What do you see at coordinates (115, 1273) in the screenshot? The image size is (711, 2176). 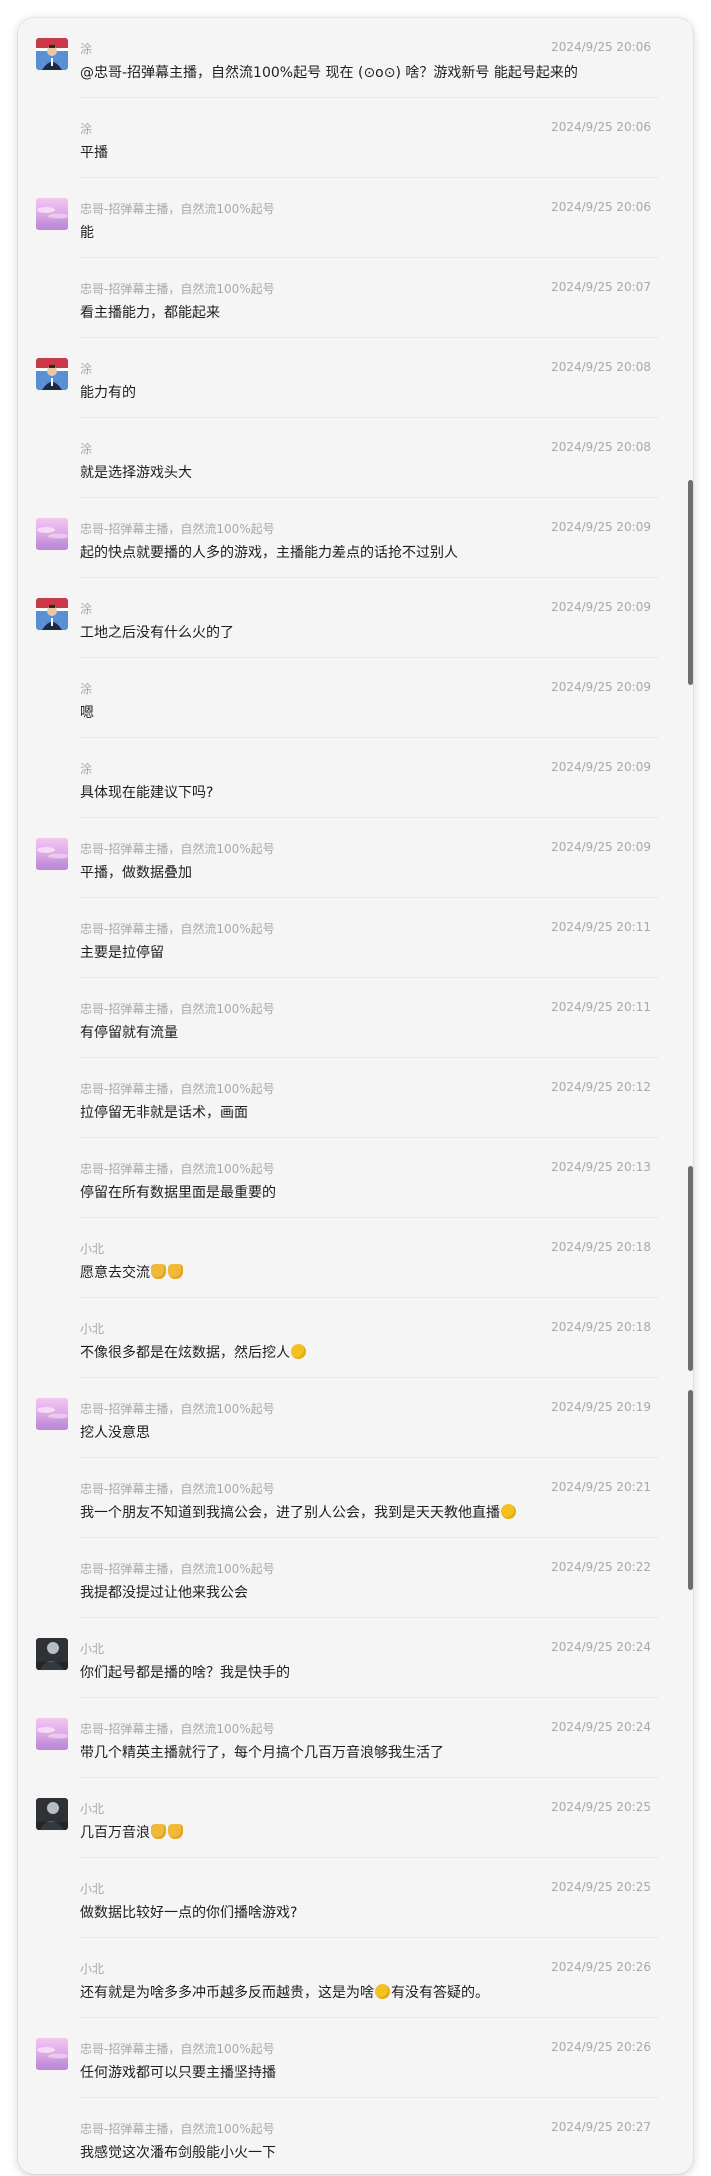 I see `message-body: 愿意去交流` at bounding box center [115, 1273].